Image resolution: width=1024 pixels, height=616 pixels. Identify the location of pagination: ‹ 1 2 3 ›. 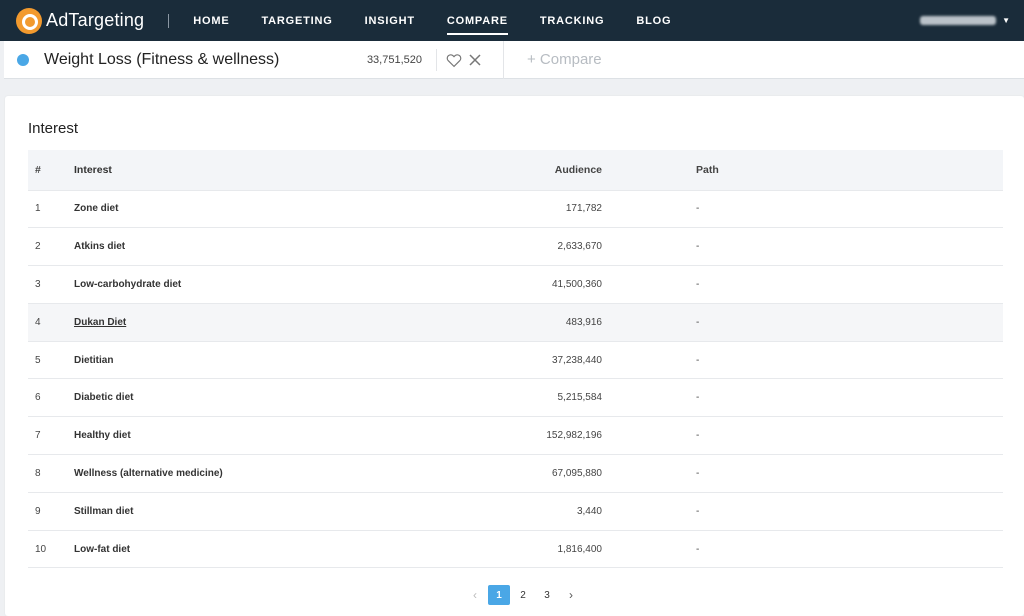
(524, 595).